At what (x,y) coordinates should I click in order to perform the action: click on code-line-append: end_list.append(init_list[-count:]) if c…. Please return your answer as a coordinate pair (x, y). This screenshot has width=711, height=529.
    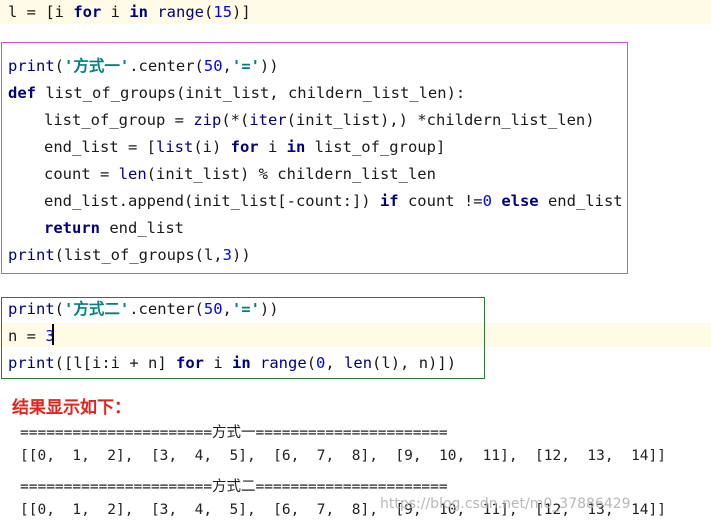
    Looking at the image, I should click on (333, 201).